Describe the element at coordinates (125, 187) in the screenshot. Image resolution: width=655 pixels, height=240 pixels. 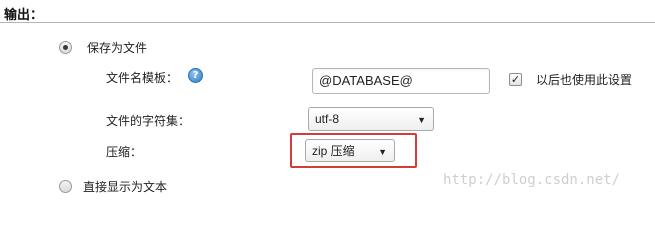
I see `show-as-text-label: 直接显示为文本` at that location.